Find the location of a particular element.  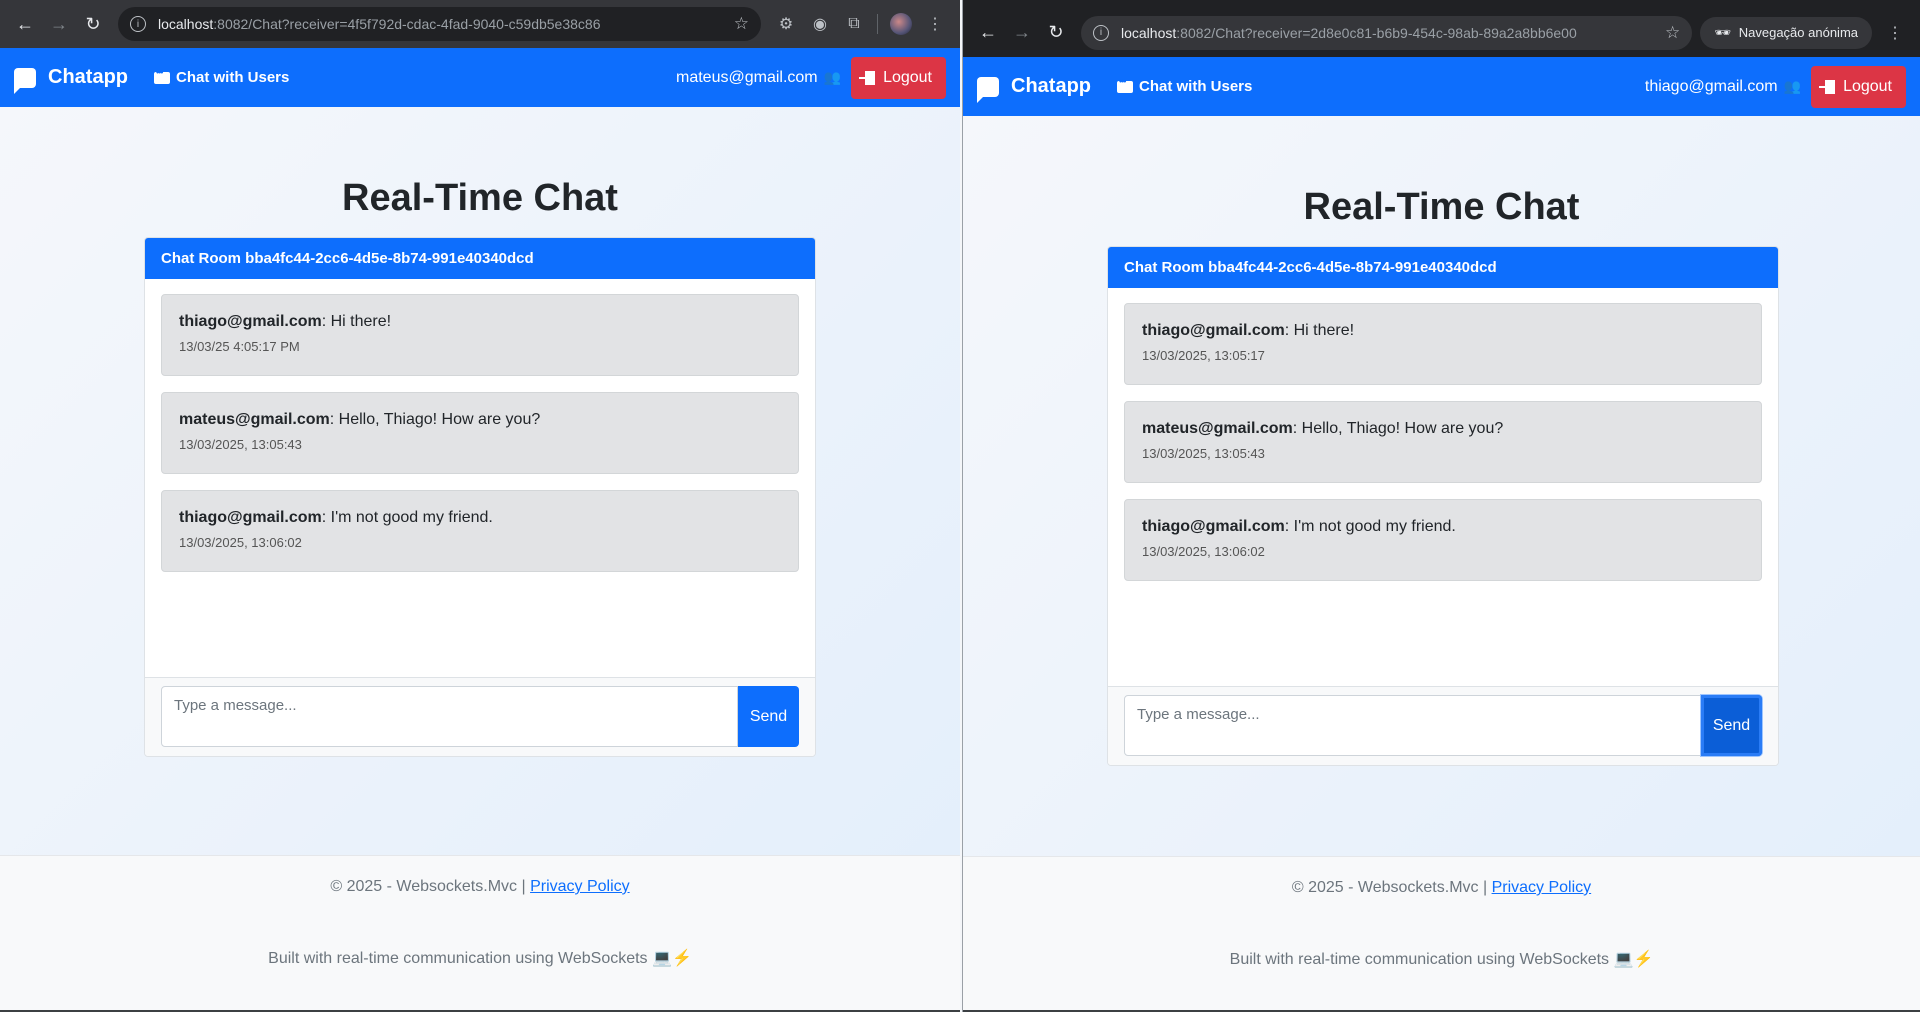

extensions-puzzle-icon: ⧉ is located at coordinates (854, 24).